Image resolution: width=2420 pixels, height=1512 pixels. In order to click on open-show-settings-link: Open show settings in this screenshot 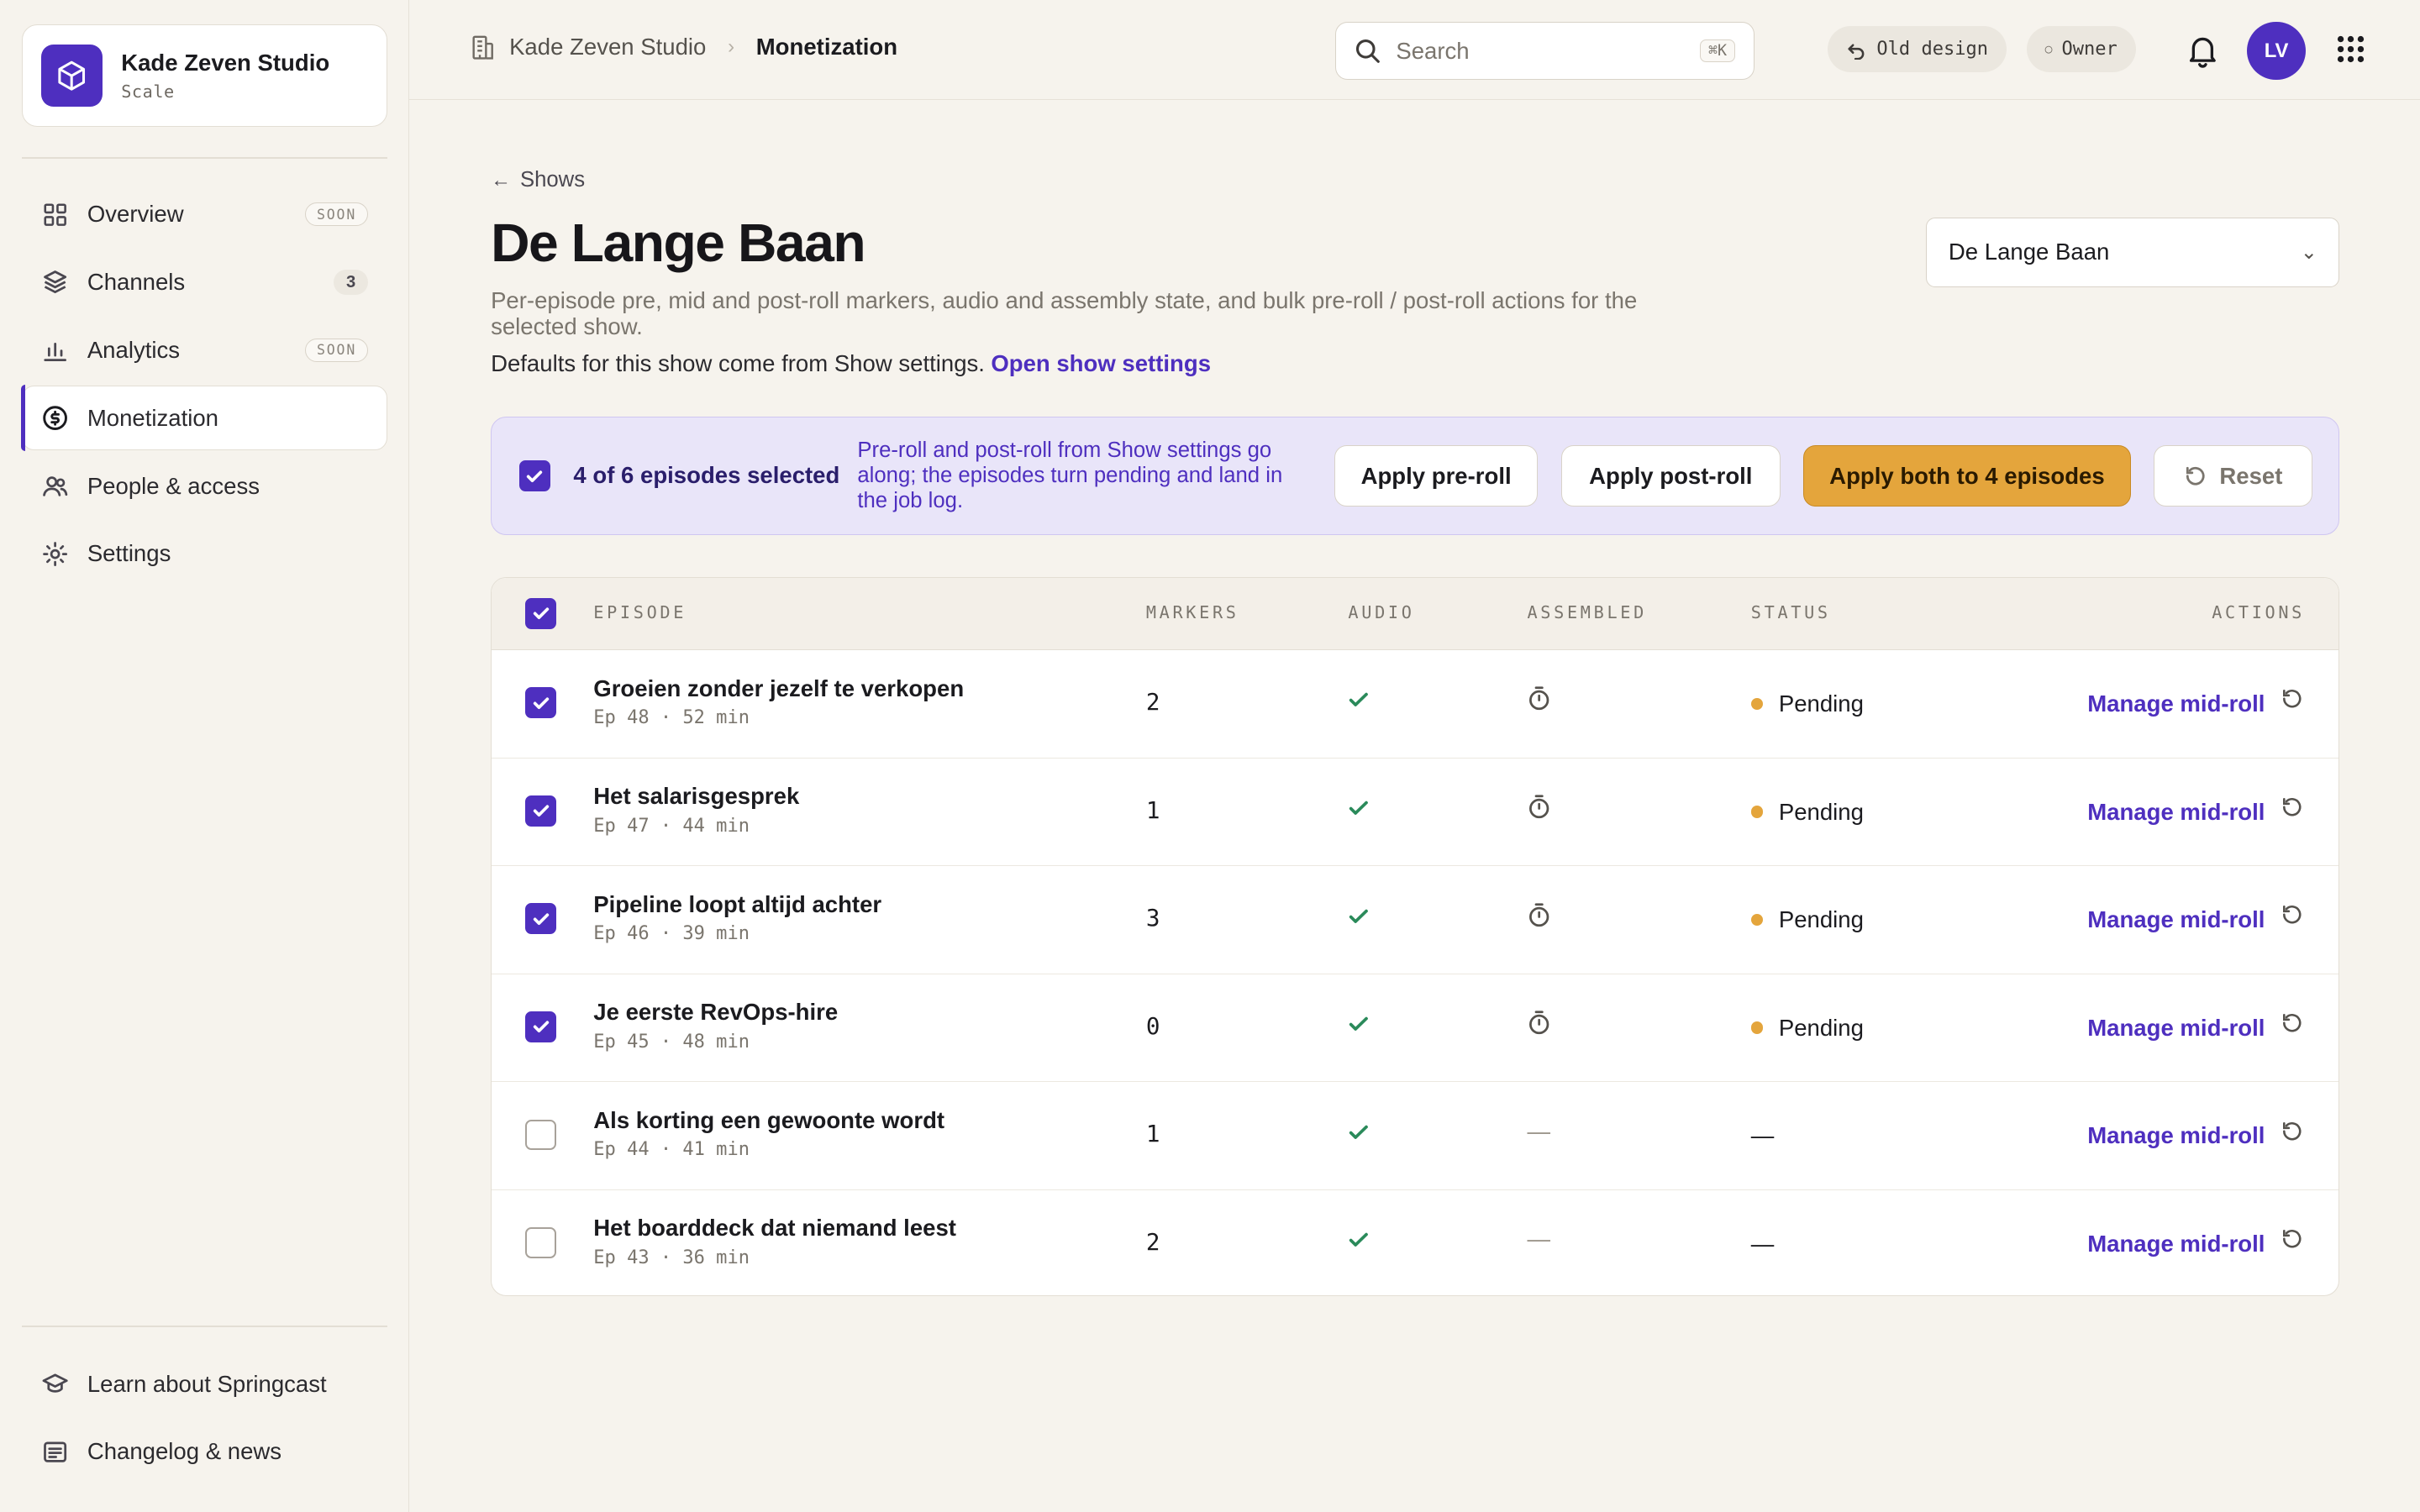, I will do `click(1101, 363)`.